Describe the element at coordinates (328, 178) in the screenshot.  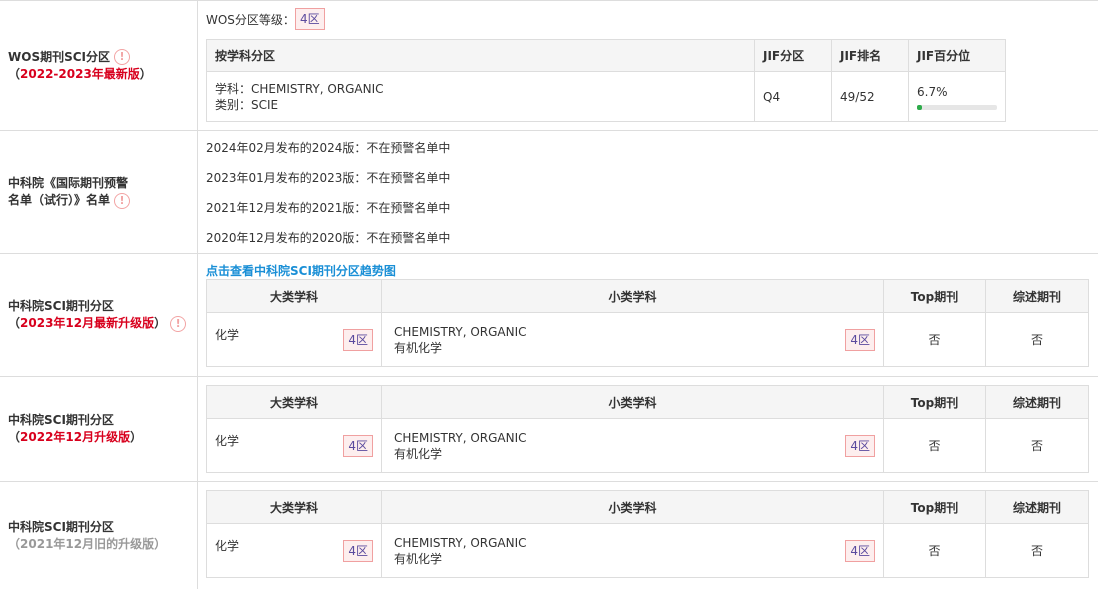
I see `list-item: 2023年01月发布的2023版：不在预警名单中` at that location.